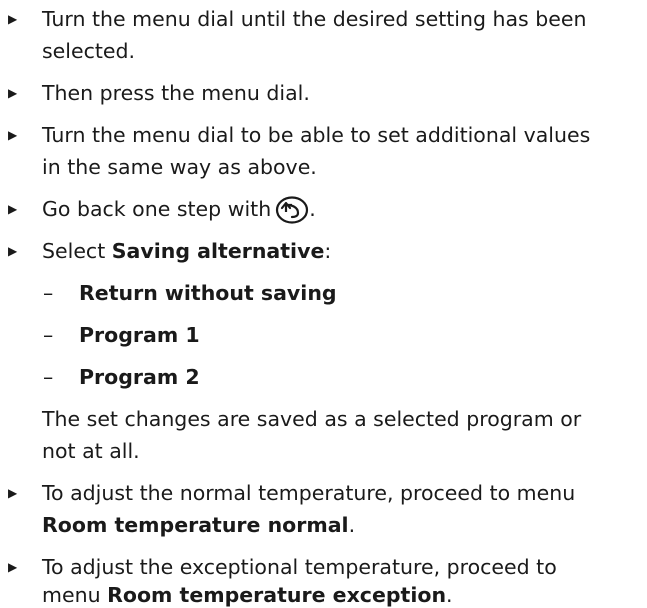 This screenshot has height=608, width=647. Describe the element at coordinates (218, 251) in the screenshot. I see `saving-alternative-label: Saving alternative` at that location.